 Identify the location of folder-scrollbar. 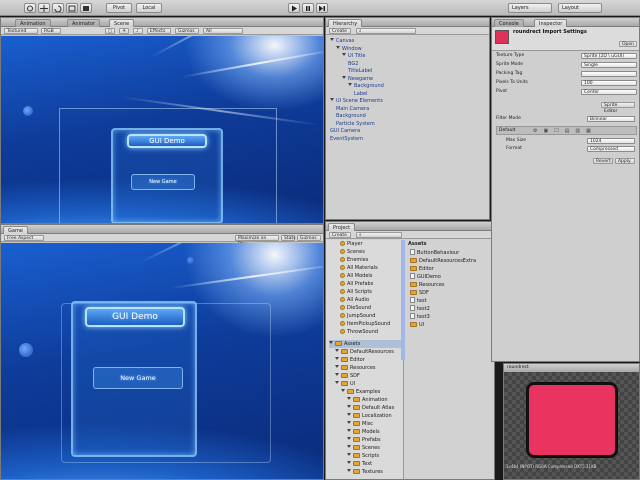
(403, 300).